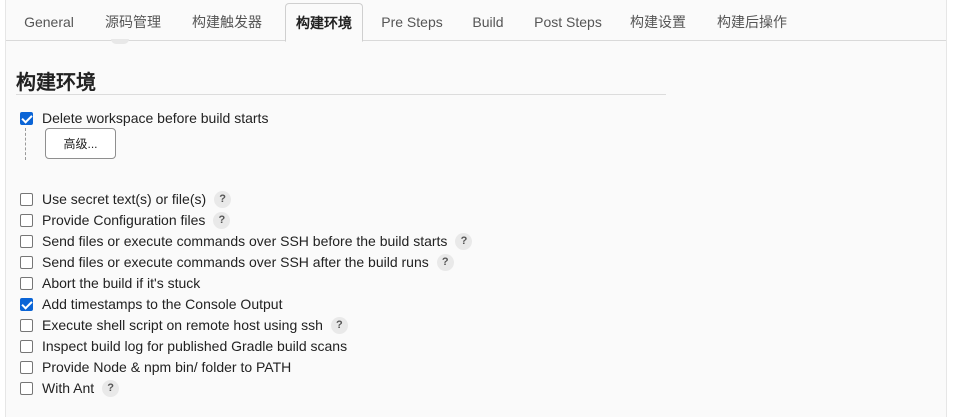  Describe the element at coordinates (133, 22) in the screenshot. I see `tab-source-control: 源码管理` at that location.